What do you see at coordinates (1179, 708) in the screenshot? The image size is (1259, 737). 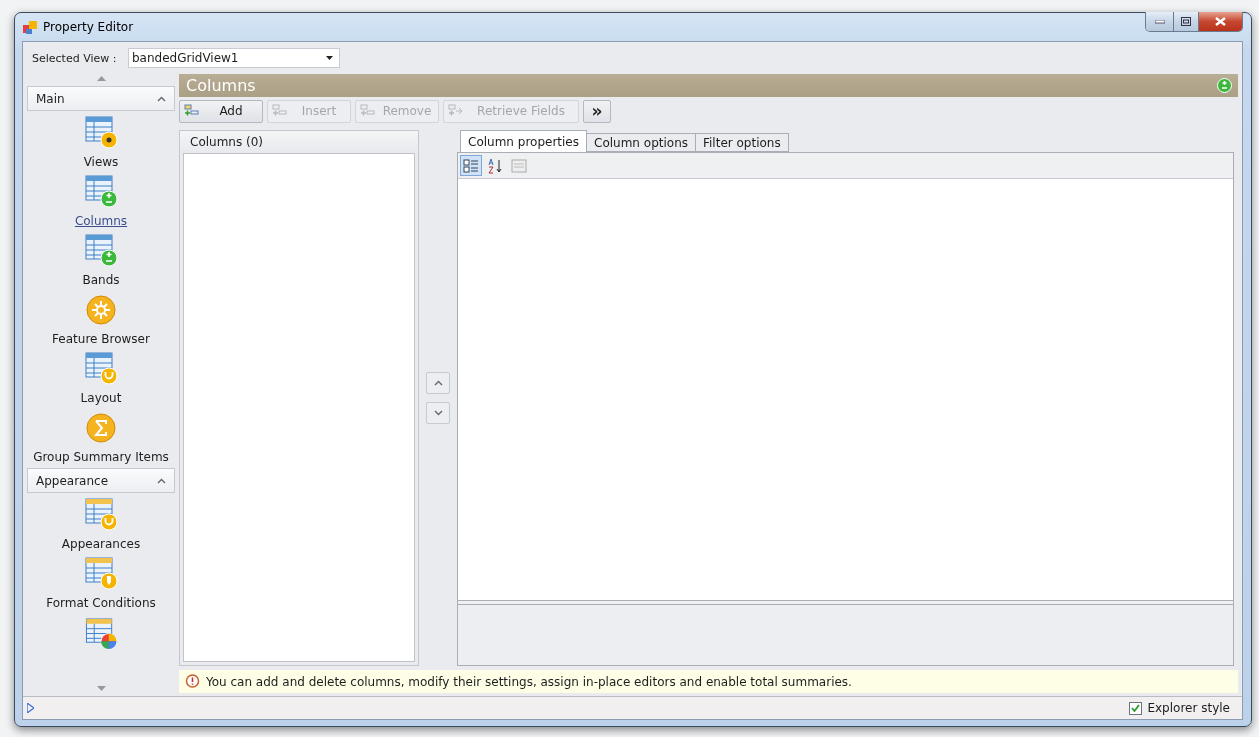 I see `explorer-style-checkbox: Explorer style` at bounding box center [1179, 708].